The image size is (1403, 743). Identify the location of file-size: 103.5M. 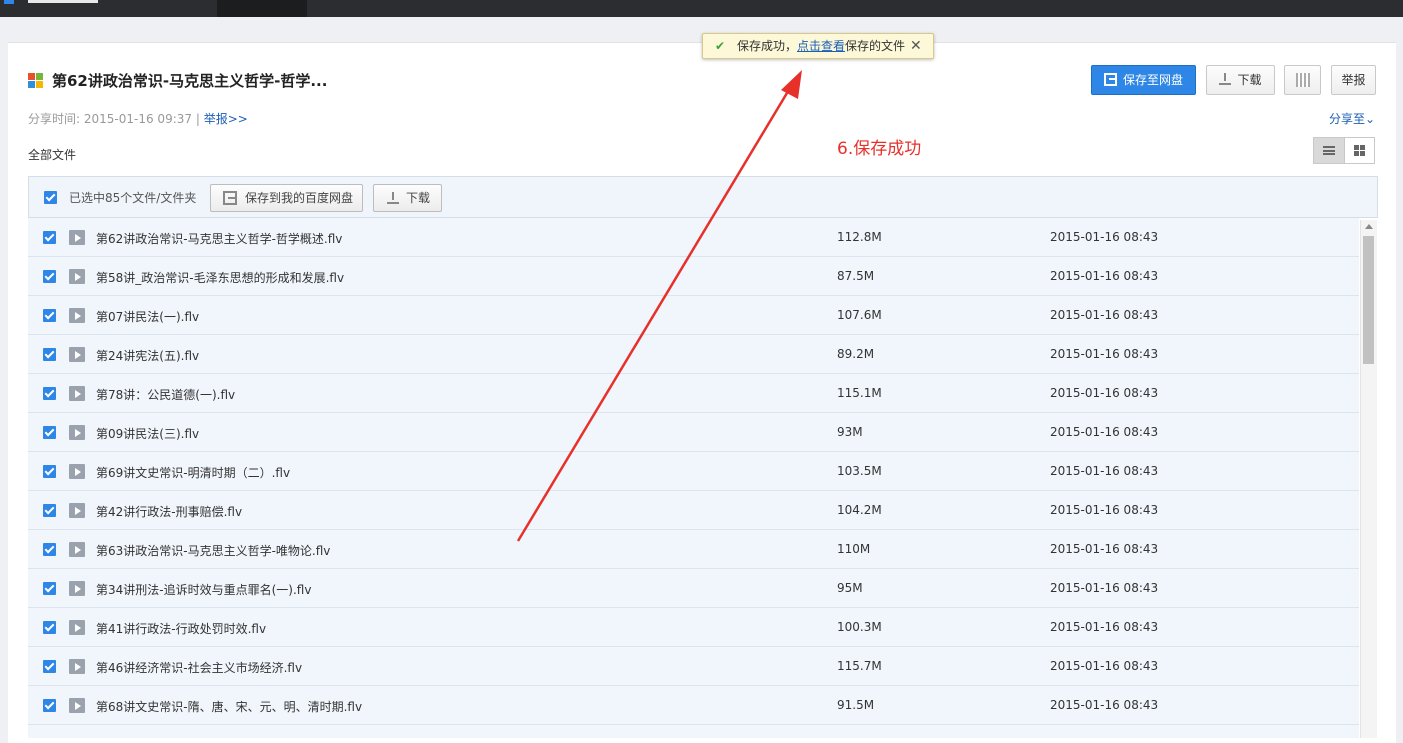
(859, 471).